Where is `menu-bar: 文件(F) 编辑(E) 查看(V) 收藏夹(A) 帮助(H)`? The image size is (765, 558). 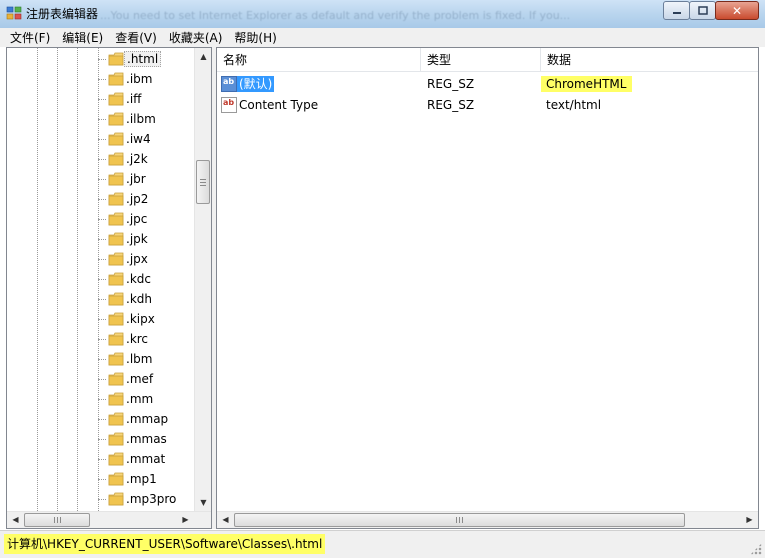 menu-bar: 文件(F) 编辑(E) 查看(V) 收藏夹(A) 帮助(H) is located at coordinates (382, 37).